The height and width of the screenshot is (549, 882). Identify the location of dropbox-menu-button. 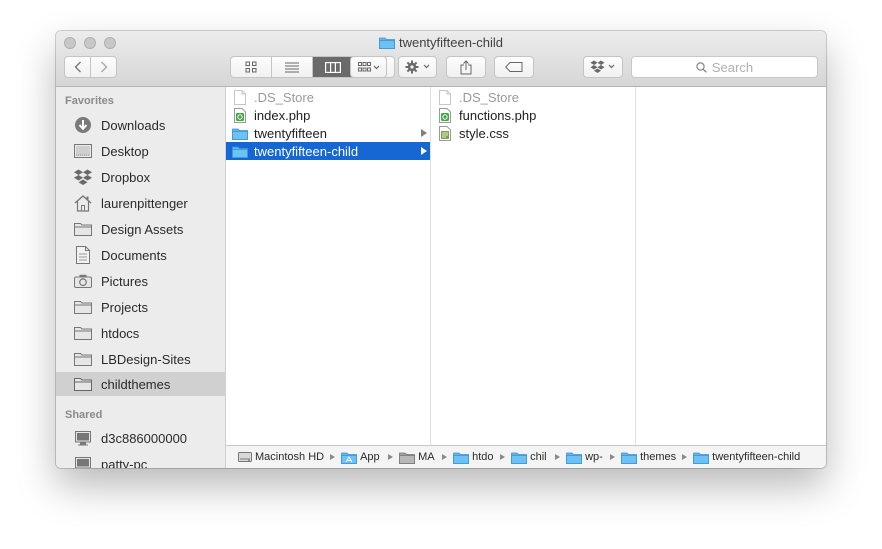
(603, 67).